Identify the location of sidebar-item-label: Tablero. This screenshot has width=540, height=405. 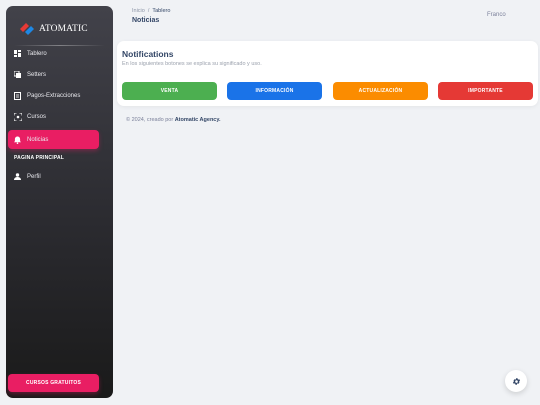
(37, 53).